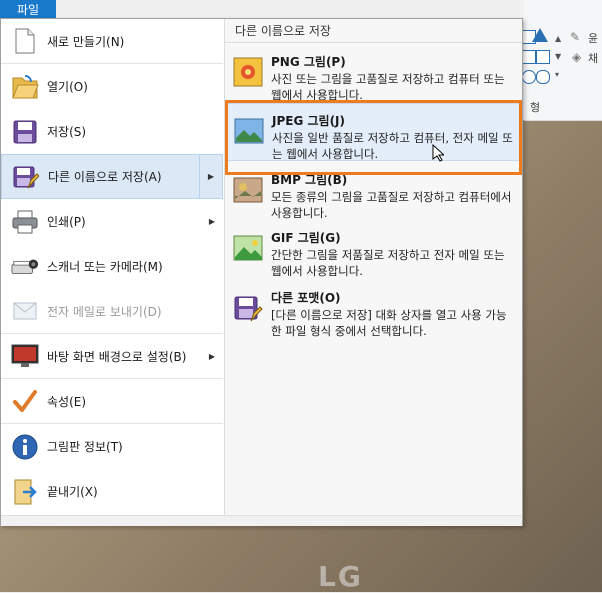 Image resolution: width=602 pixels, height=593 pixels. Describe the element at coordinates (104, 311) in the screenshot. I see `menu-item-label: 전자 메일로 보내기(D)` at that location.